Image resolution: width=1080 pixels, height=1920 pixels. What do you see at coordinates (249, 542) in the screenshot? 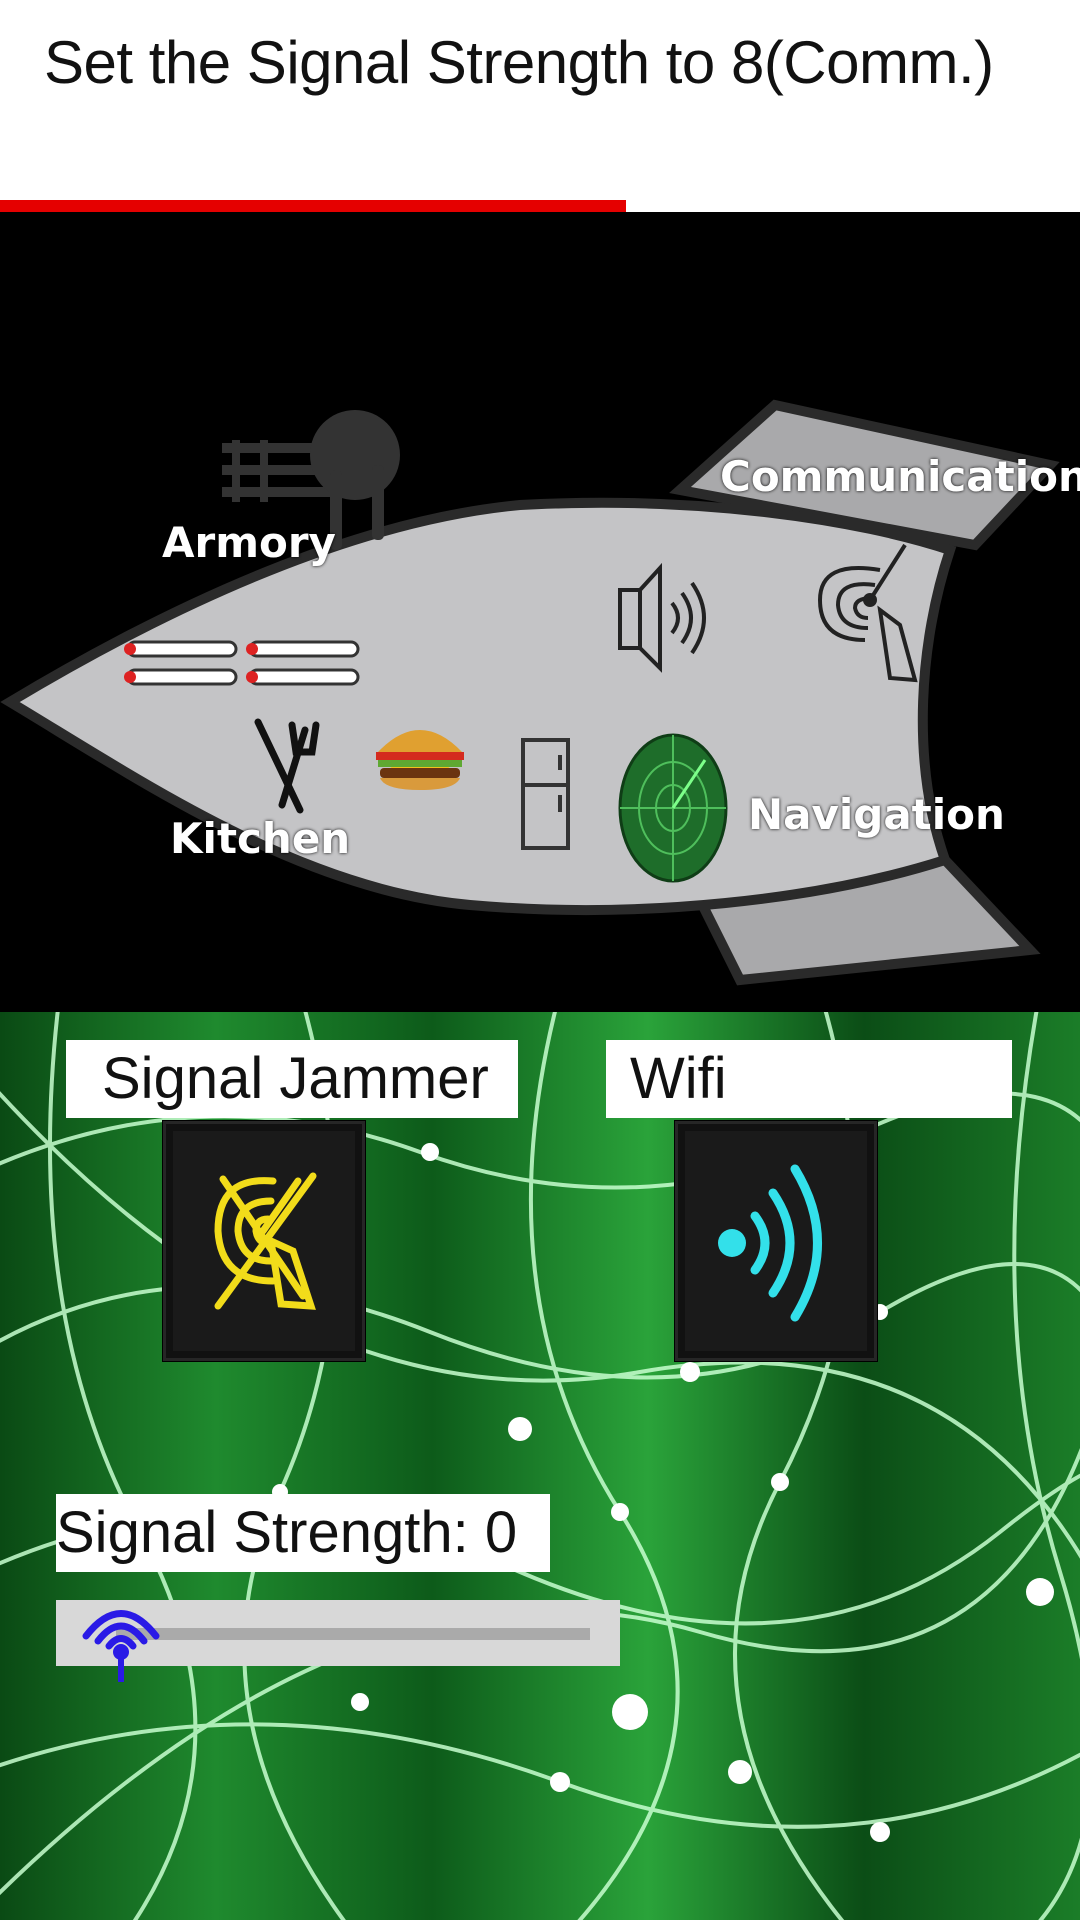
I see `room-label-armory: Armory` at bounding box center [249, 542].